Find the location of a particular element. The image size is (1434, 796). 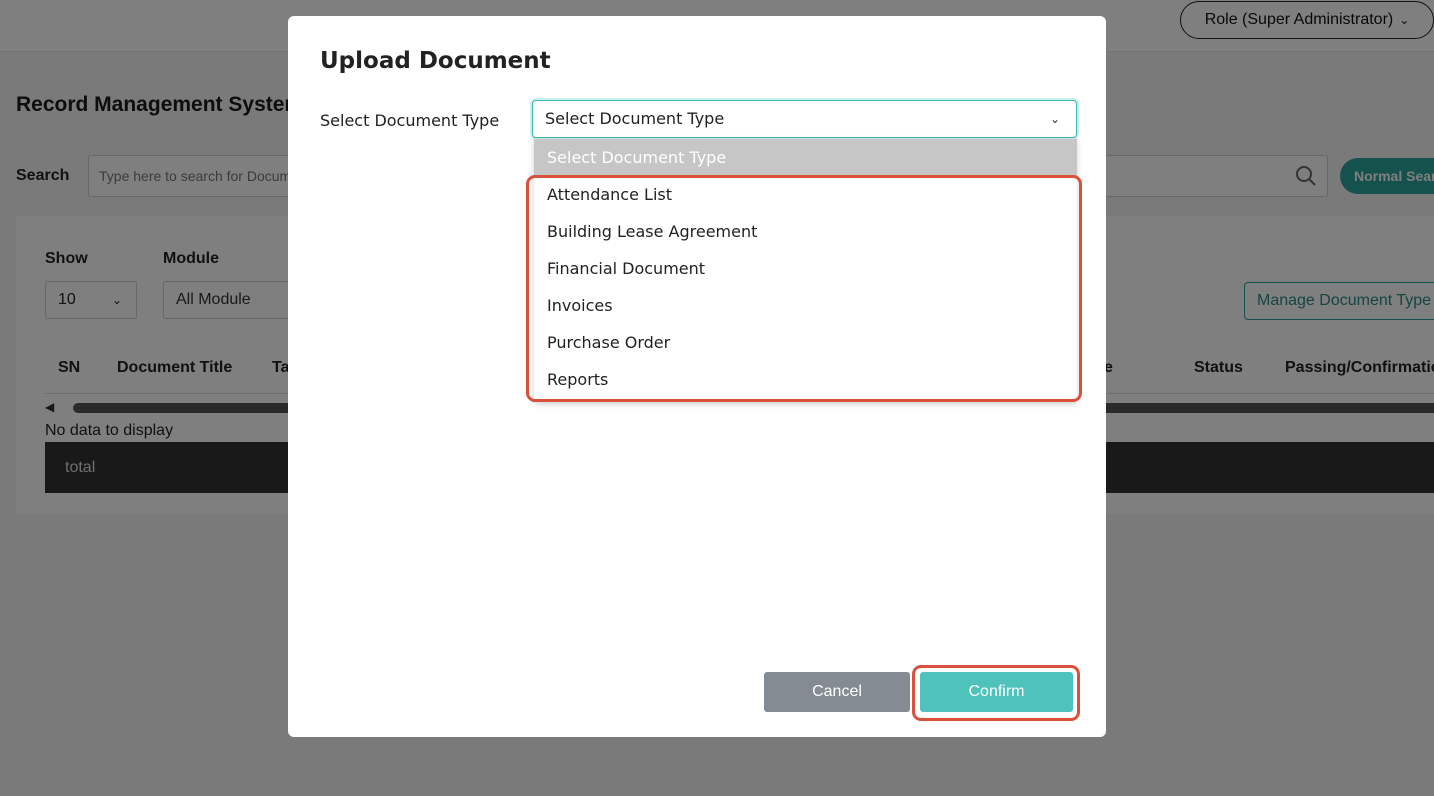

document-type-select-value: Select Document Type is located at coordinates (635, 118).